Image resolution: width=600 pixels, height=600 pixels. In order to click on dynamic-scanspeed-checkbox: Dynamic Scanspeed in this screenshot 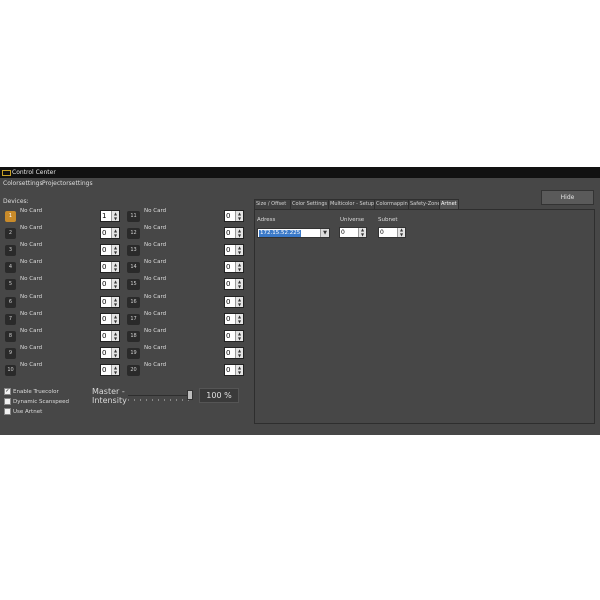, I will do `click(36, 401)`.